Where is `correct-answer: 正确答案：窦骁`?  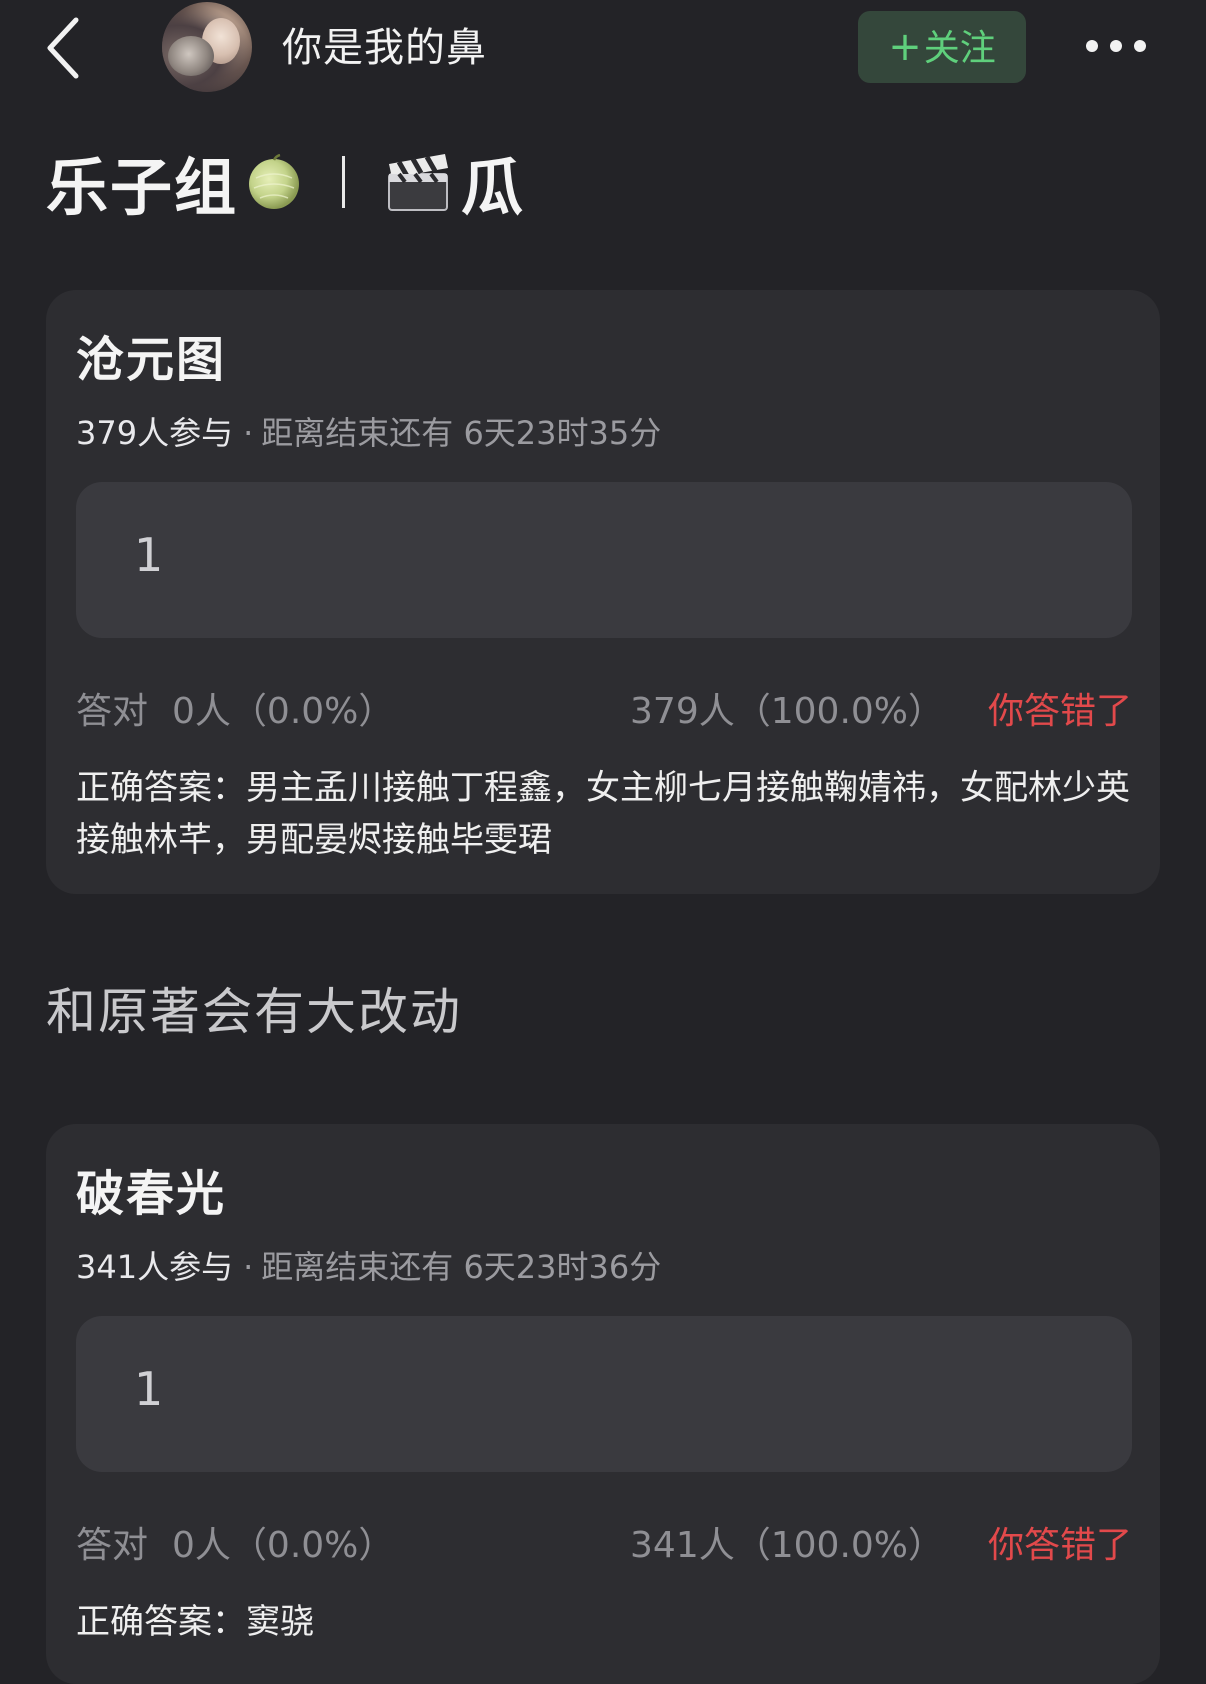 correct-answer: 正确答案：窦骁 is located at coordinates (195, 1622).